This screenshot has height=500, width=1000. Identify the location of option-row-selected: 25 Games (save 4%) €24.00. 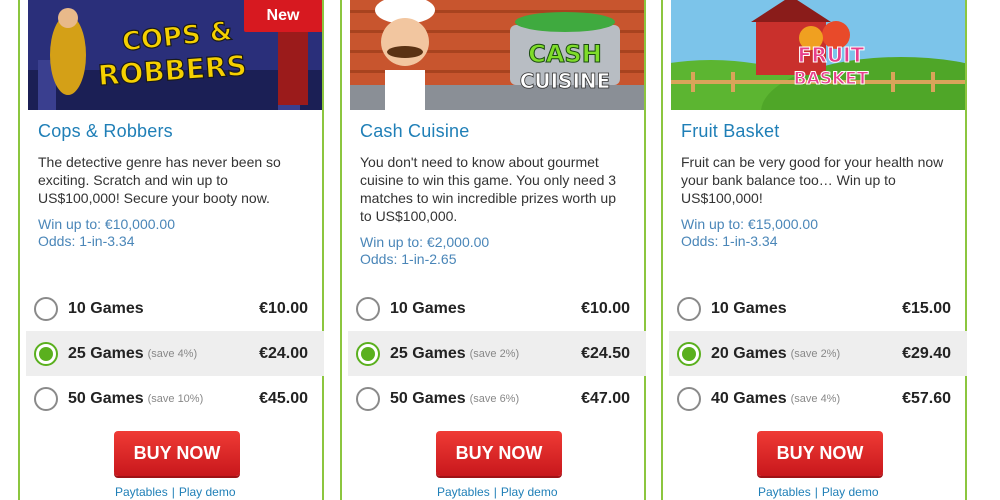
(175, 353).